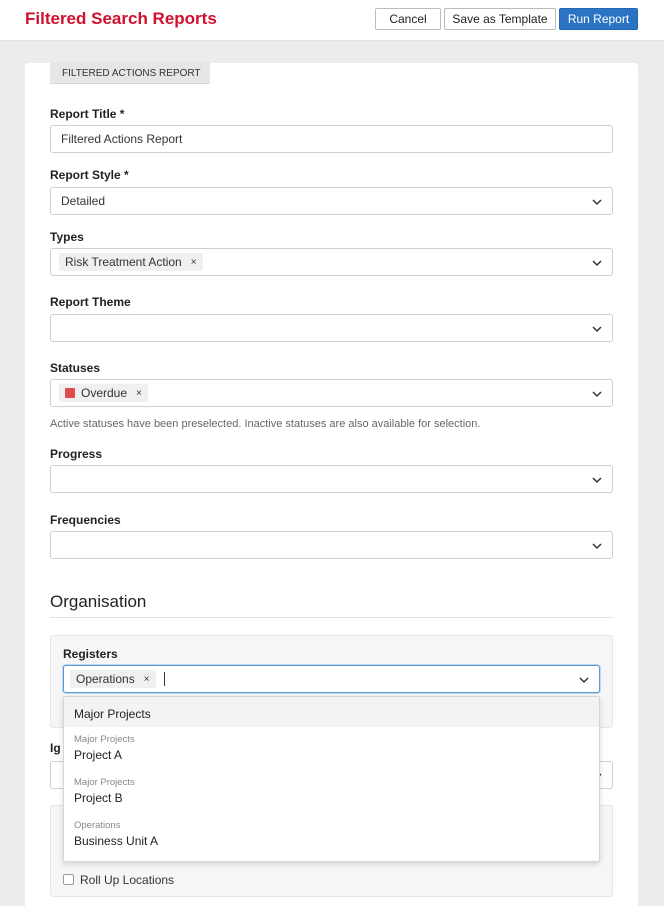  I want to click on status-chip-label: Overdue, so click(104, 393).